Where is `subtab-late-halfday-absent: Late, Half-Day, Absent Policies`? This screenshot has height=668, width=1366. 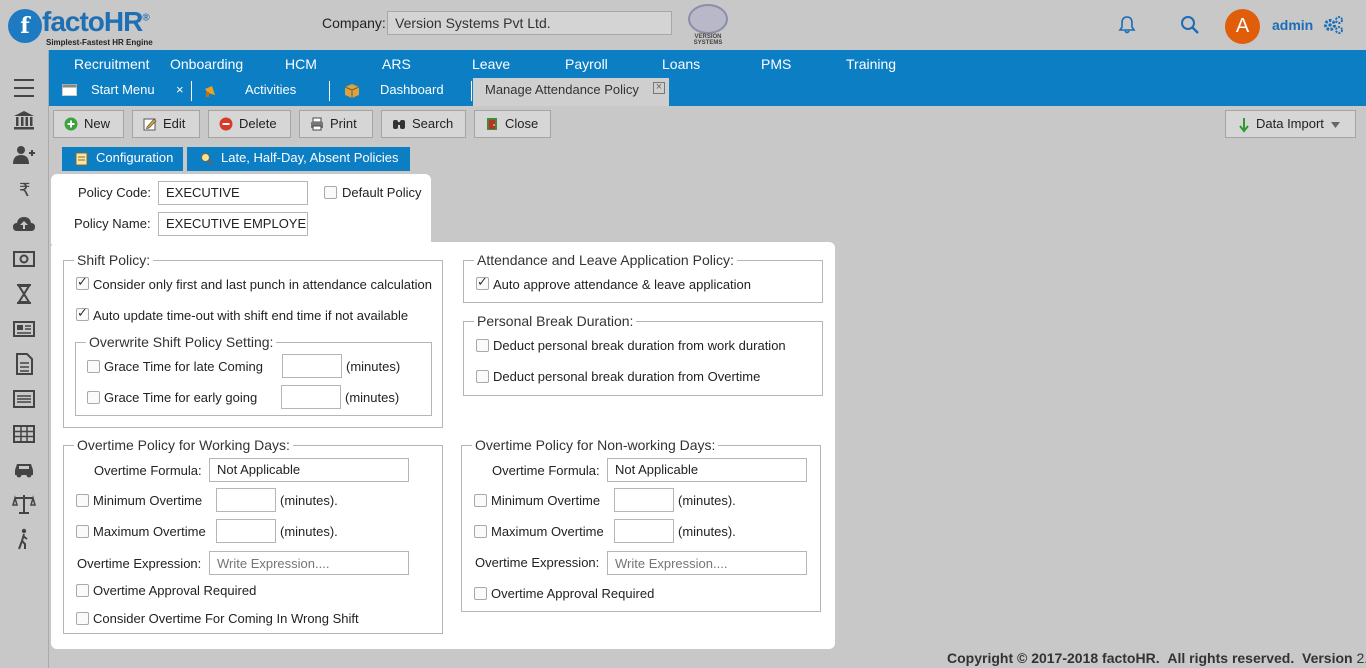 subtab-late-halfday-absent: Late, Half-Day, Absent Policies is located at coordinates (298, 159).